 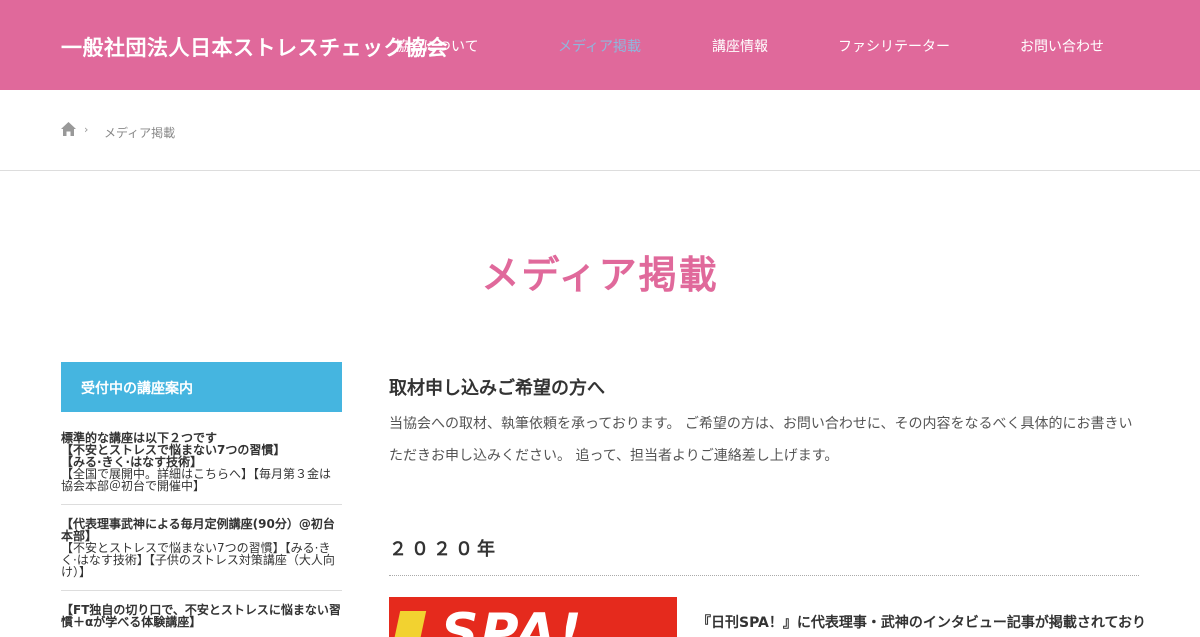 I want to click on sidebar-entry-title: 【FT独自の切り口で、不安とストレスに悩まない習慣＋αが学べる体験講座】, so click(x=201, y=616).